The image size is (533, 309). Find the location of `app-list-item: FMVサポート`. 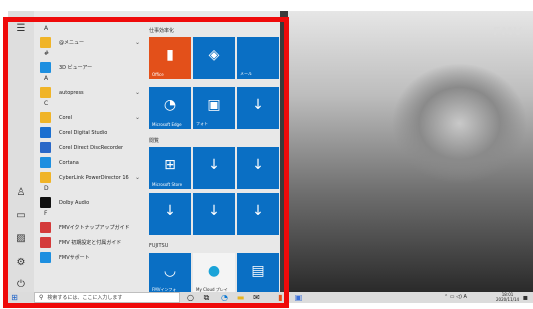

app-list-item: FMVサポート is located at coordinates (92, 257).